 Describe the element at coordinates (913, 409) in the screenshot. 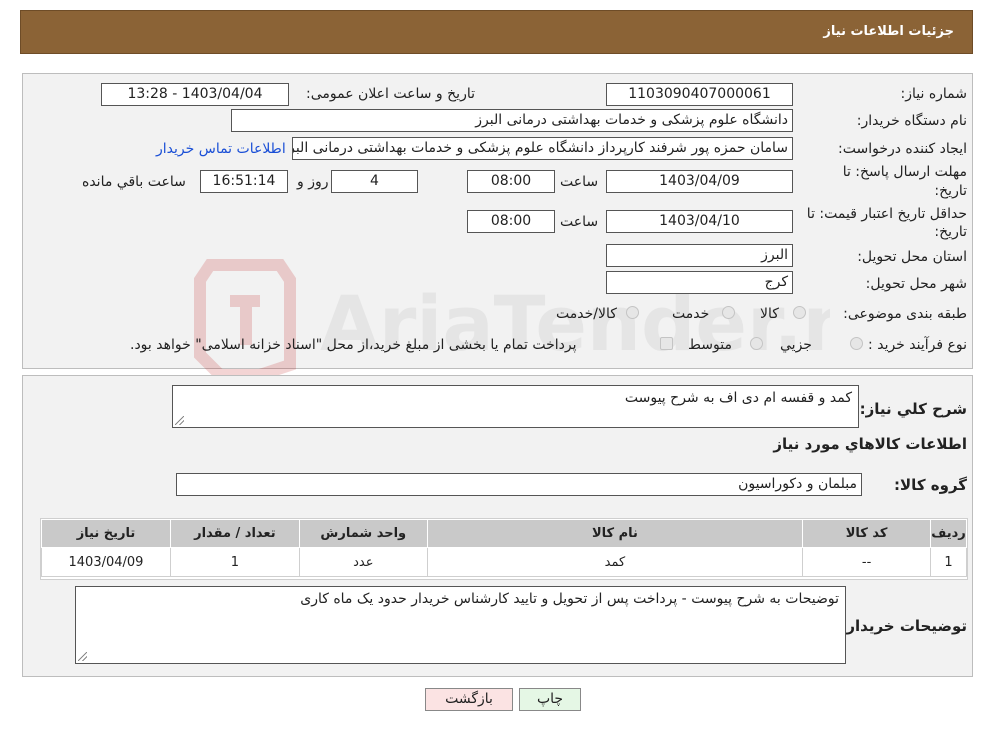

I see `summary-label: شرح کلي نیاز:` at that location.